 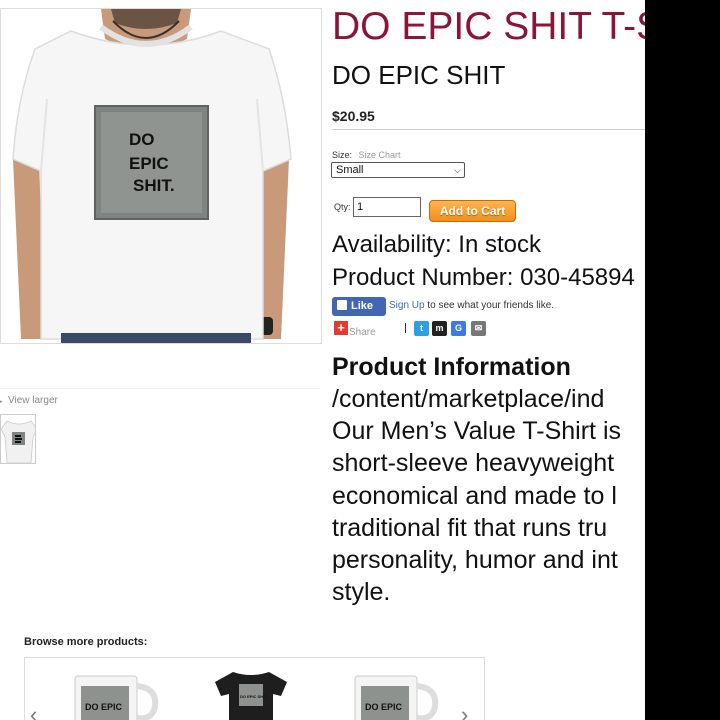 I want to click on chevron-down-icon: ⌵, so click(x=457, y=170).